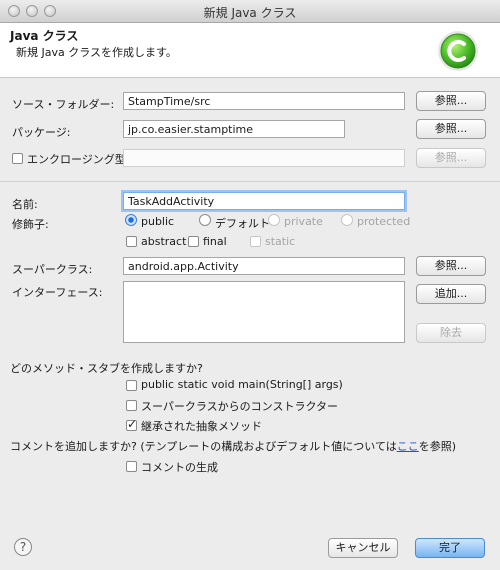 This screenshot has width=500, height=570. What do you see at coordinates (242, 384) in the screenshot?
I see `stub-main-label: public static void main(String[] args)` at bounding box center [242, 384].